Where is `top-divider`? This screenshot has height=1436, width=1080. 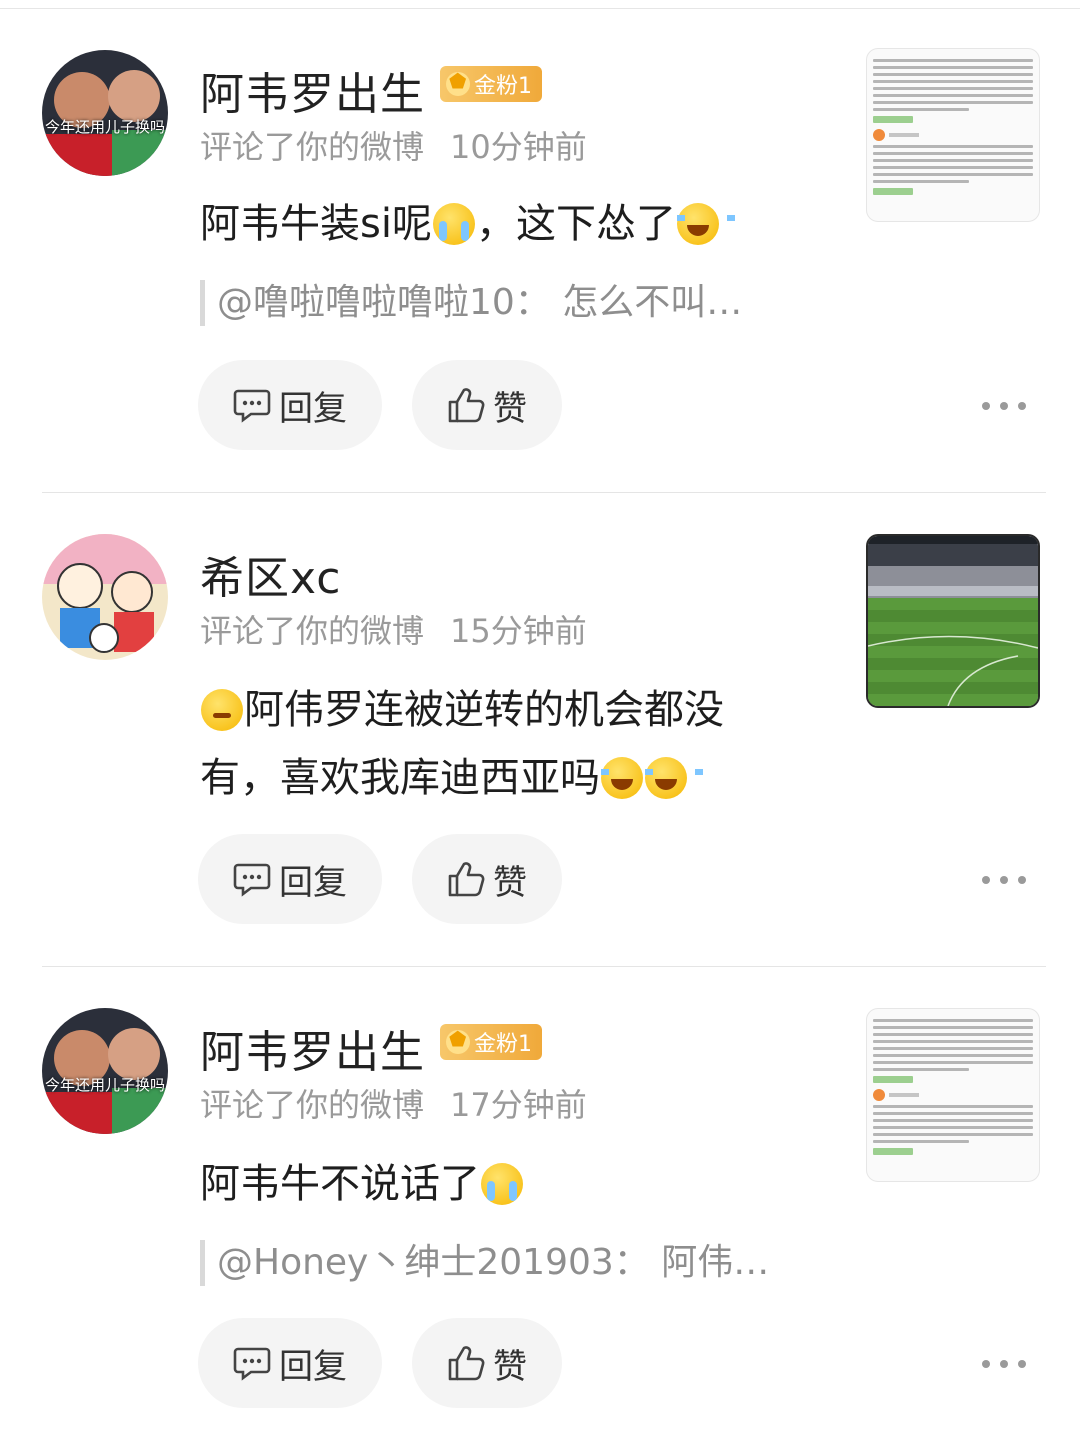
top-divider is located at coordinates (540, 8).